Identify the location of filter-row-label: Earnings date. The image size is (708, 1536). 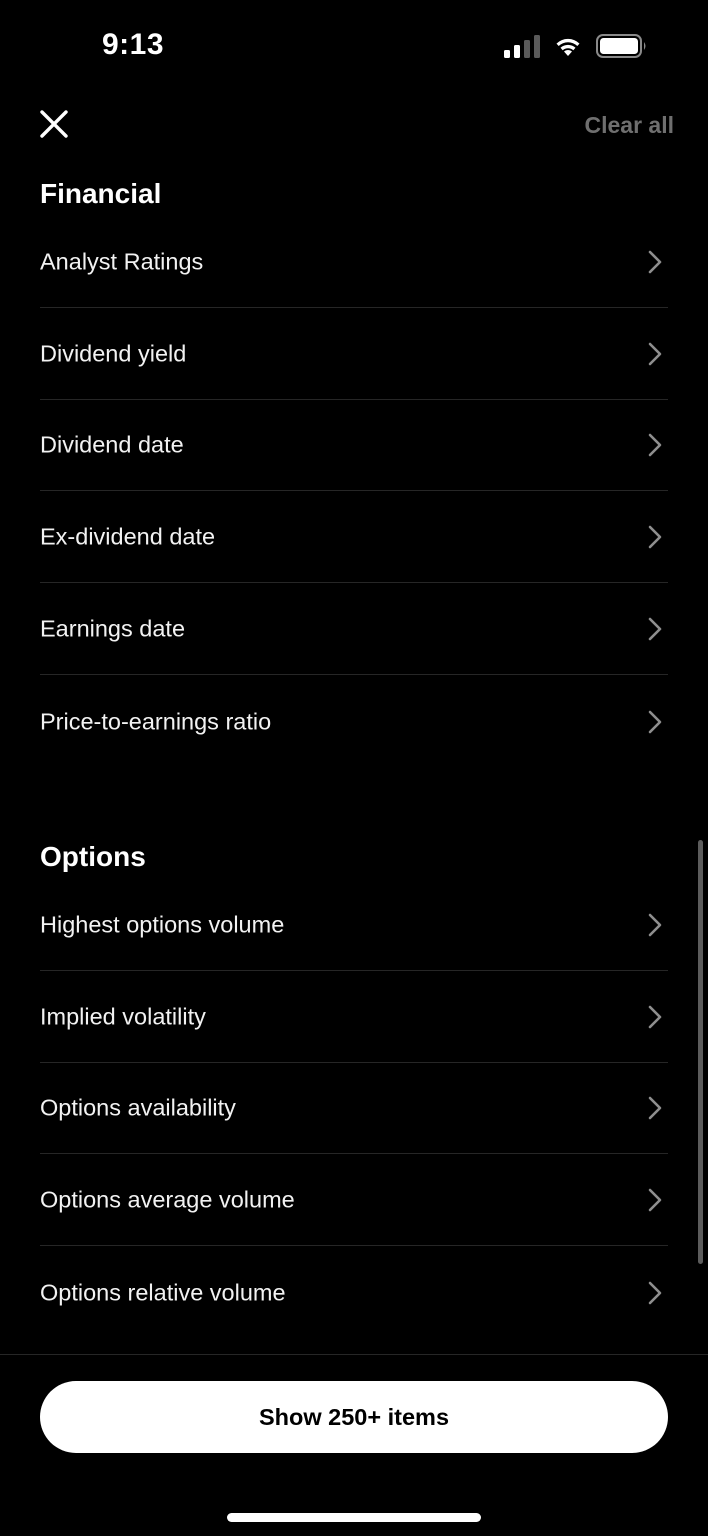
(113, 628).